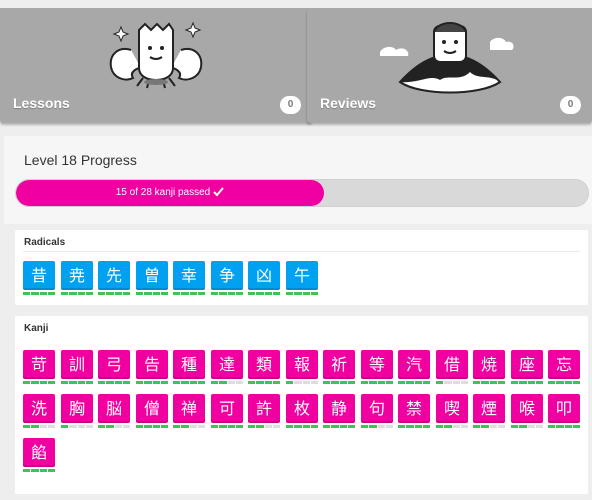 This screenshot has height=500, width=592. I want to click on srs-progress-pips, so click(152, 382).